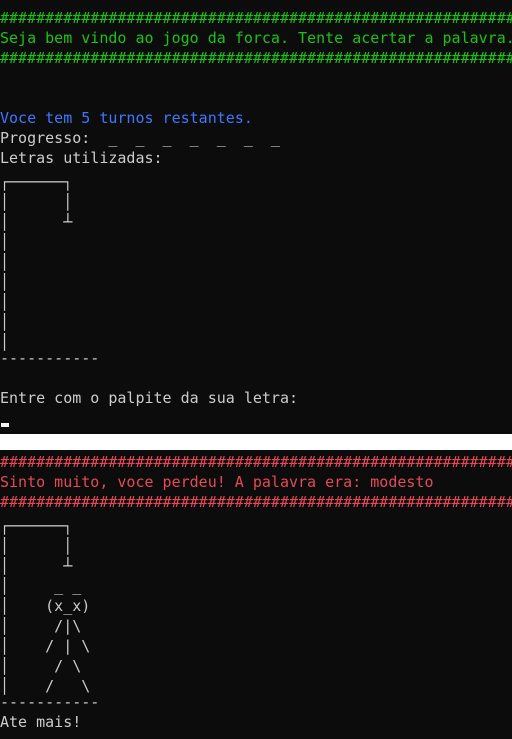 This screenshot has height=739, width=512. I want to click on goodbye-message: Ate mais!, so click(41, 722).